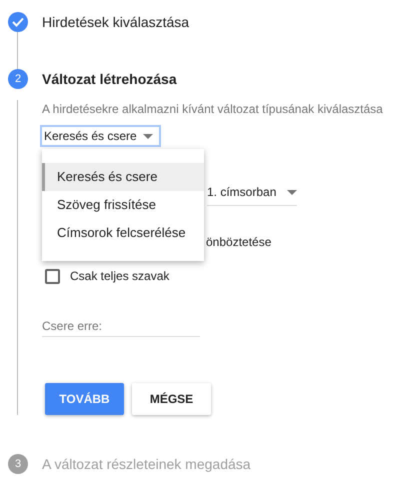  I want to click on menu-item: Szöveg frissítése, so click(123, 205).